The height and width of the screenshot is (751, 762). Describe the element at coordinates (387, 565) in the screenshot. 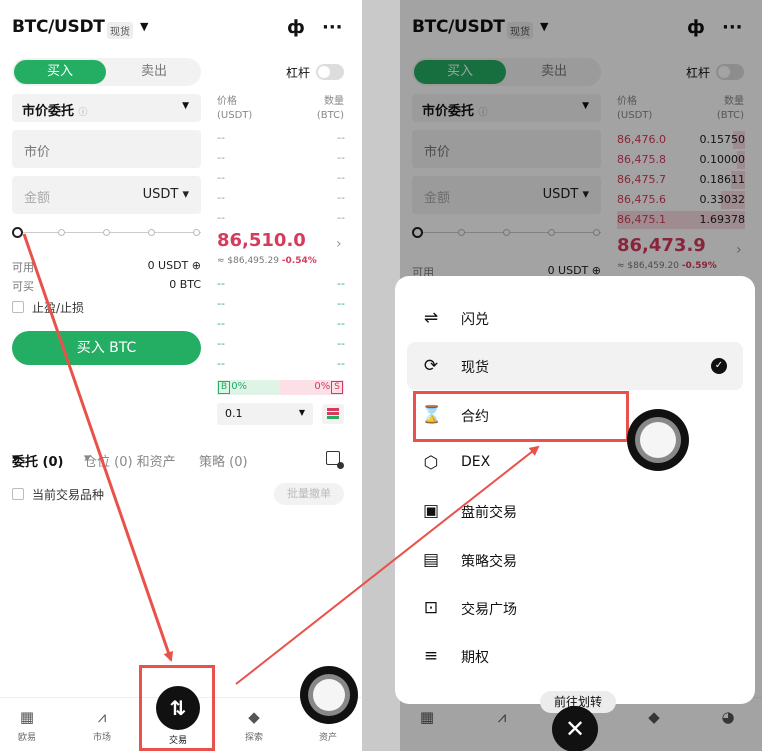

I see `arrow-to-futures-item` at that location.